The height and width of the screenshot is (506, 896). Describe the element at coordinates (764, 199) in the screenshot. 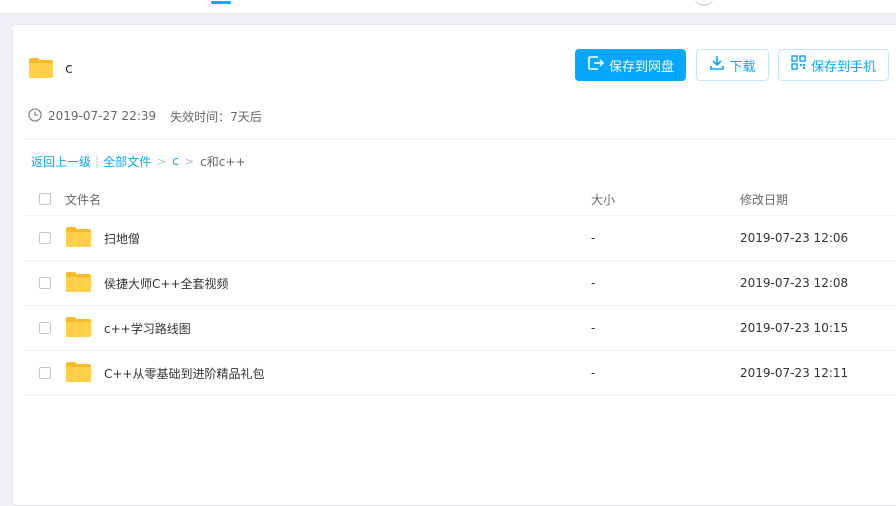

I see `header-date: 修改日期` at that location.